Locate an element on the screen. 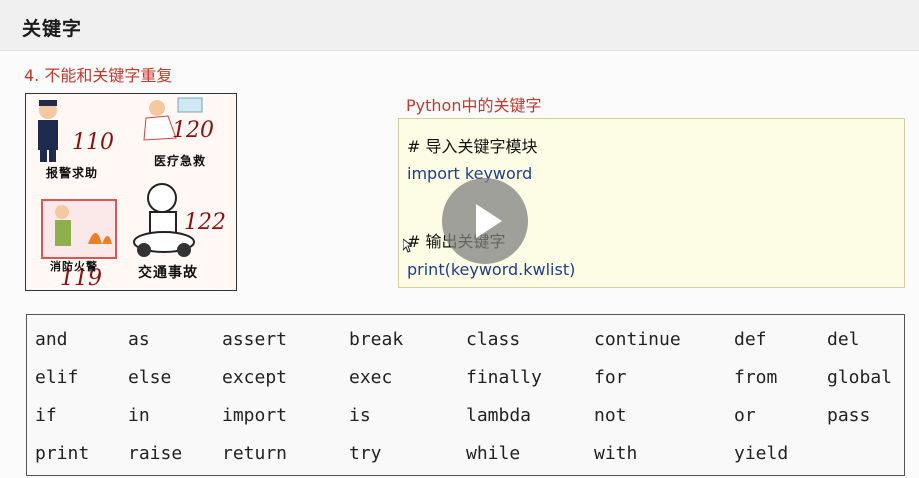 This screenshot has width=919, height=478. keyword-cell: from is located at coordinates (756, 377).